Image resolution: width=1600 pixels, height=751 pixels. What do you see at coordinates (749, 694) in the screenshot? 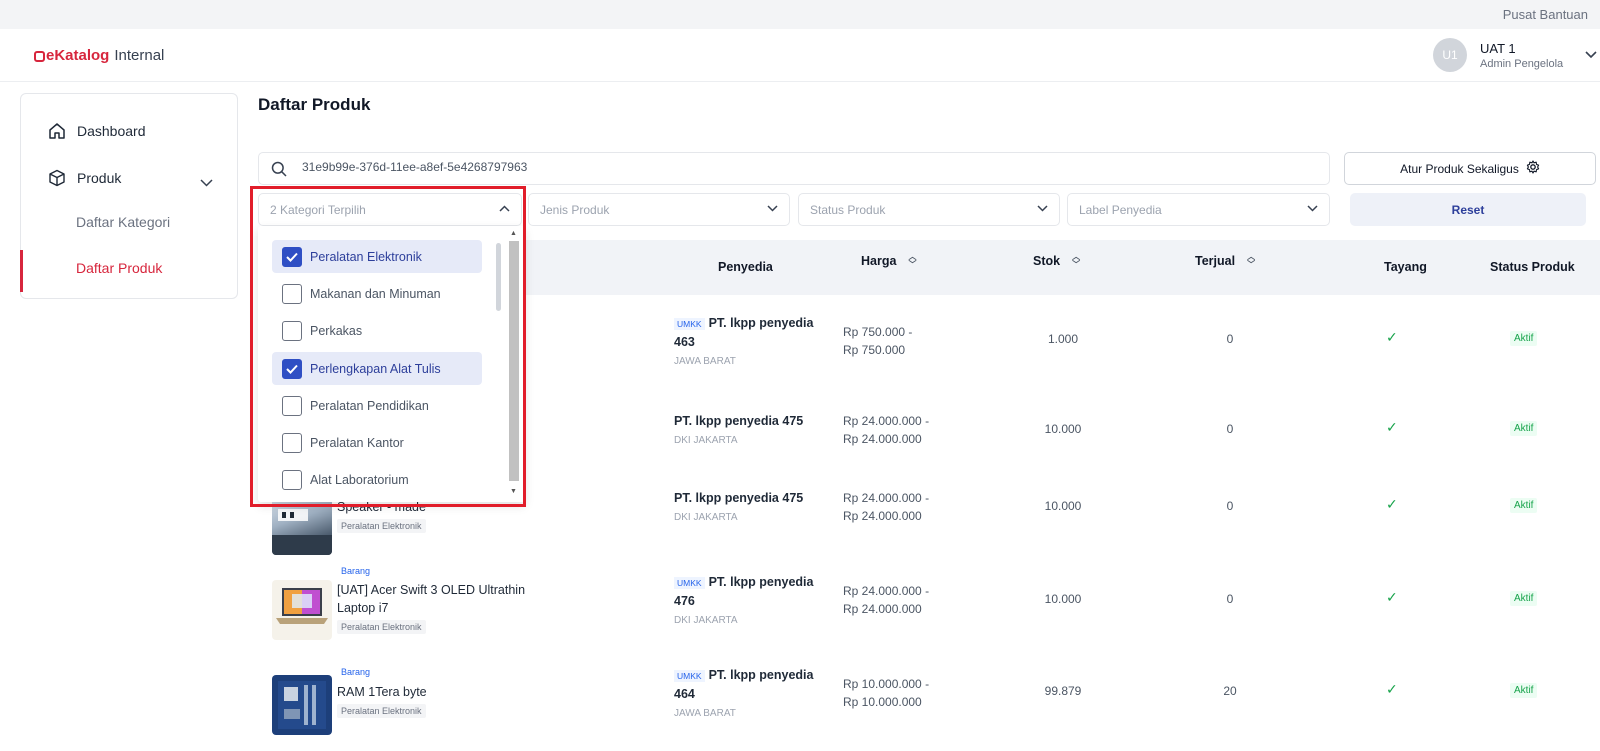
I see `vendor-cell: UMKK PT. lkpp penyedia 464 JAWA BARAT` at bounding box center [749, 694].